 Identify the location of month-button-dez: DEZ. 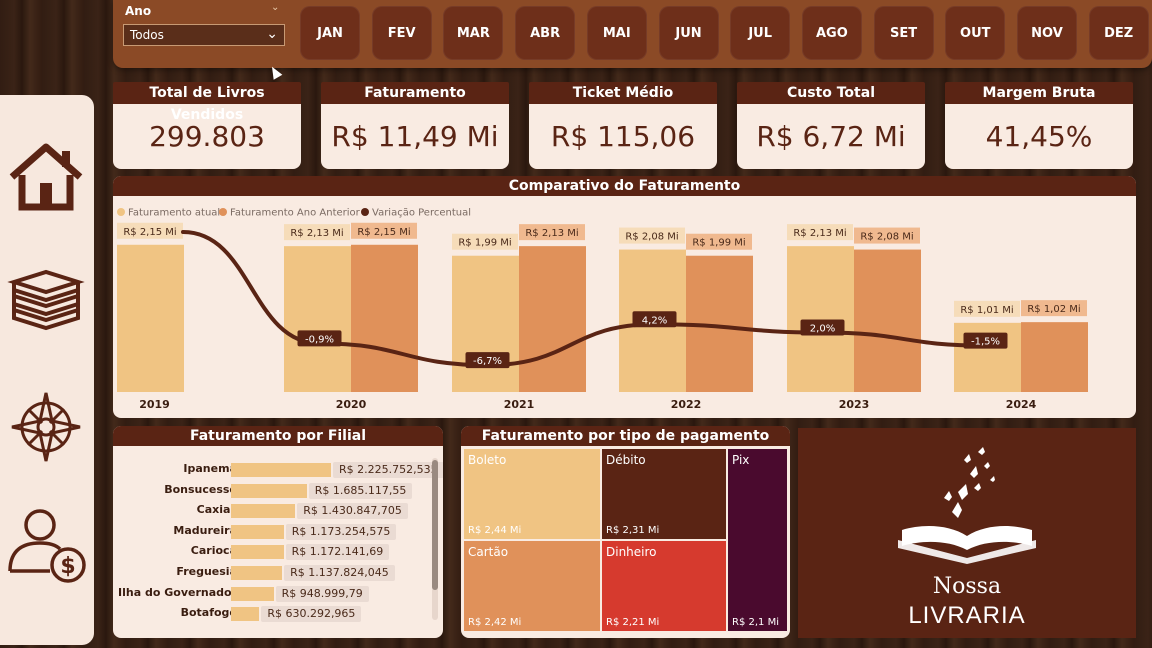
(1118, 33).